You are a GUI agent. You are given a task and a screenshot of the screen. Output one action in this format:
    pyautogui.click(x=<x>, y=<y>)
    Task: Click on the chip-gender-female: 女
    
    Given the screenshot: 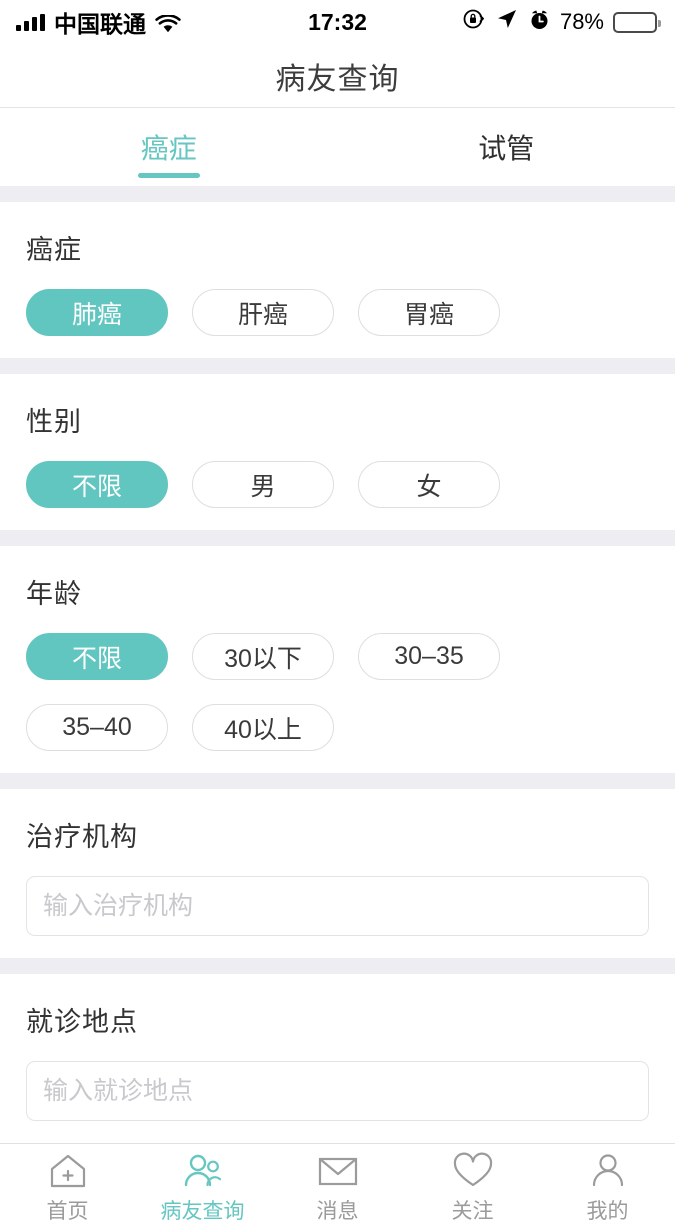 What is the action you would take?
    pyautogui.click(x=429, y=484)
    